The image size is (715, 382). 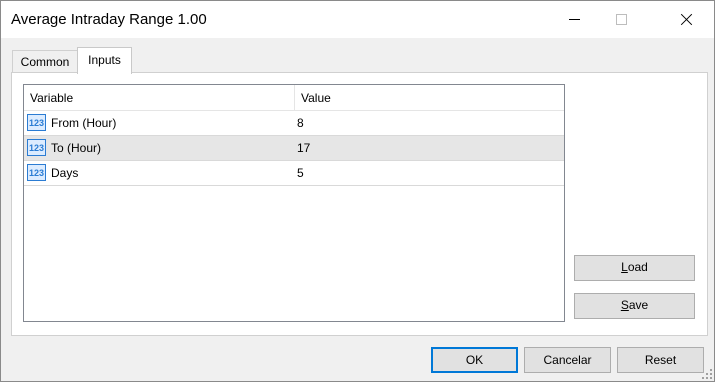 I want to click on reset-button: Reset, so click(x=660, y=360).